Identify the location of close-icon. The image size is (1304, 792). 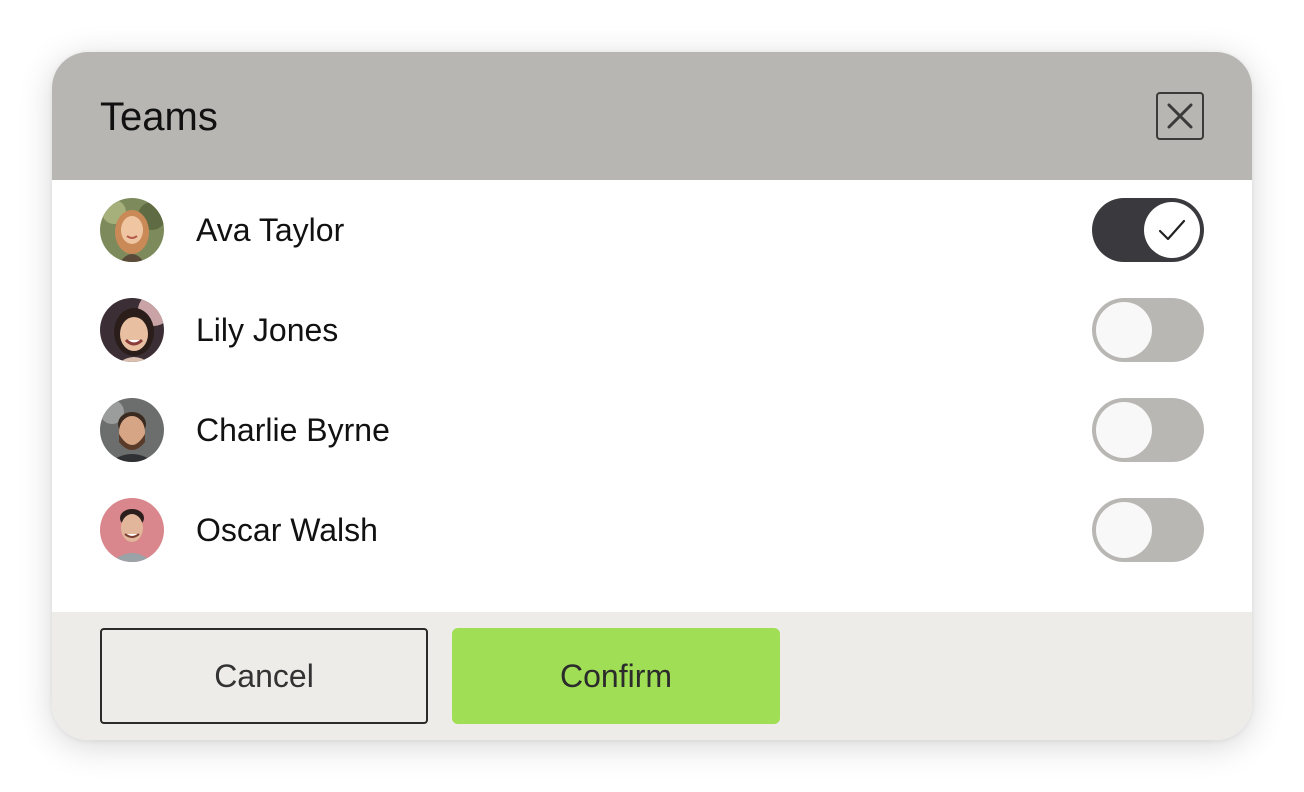
(1180, 116).